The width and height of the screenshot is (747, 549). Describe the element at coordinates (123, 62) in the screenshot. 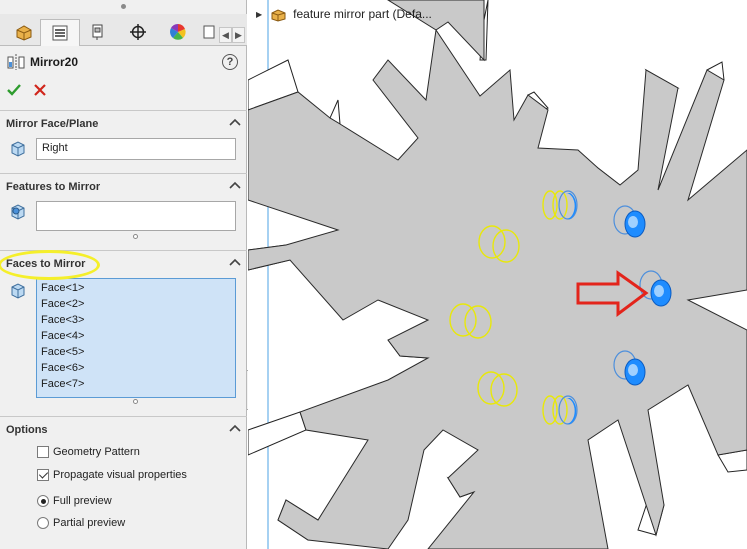

I see `property-manager-header: Mirror20 ?` at that location.